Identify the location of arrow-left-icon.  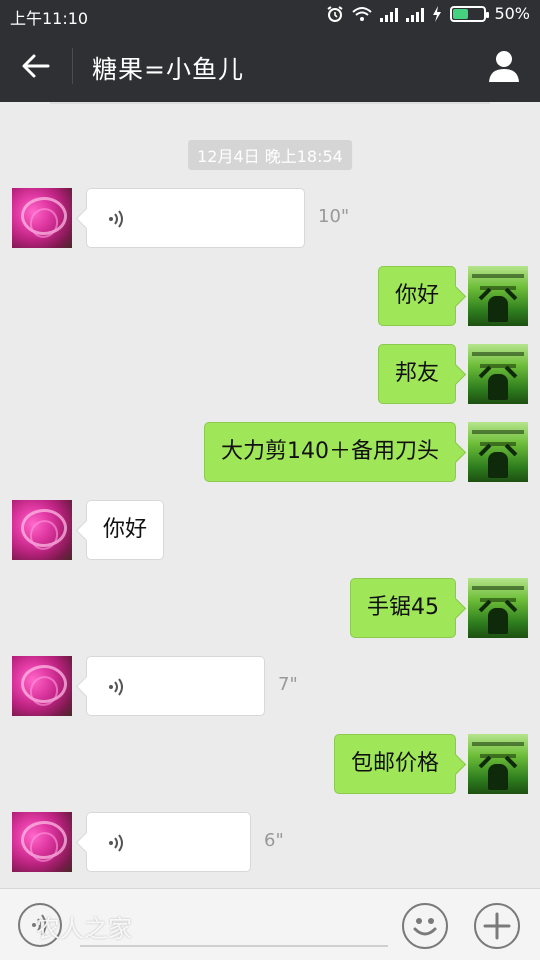
(36, 66).